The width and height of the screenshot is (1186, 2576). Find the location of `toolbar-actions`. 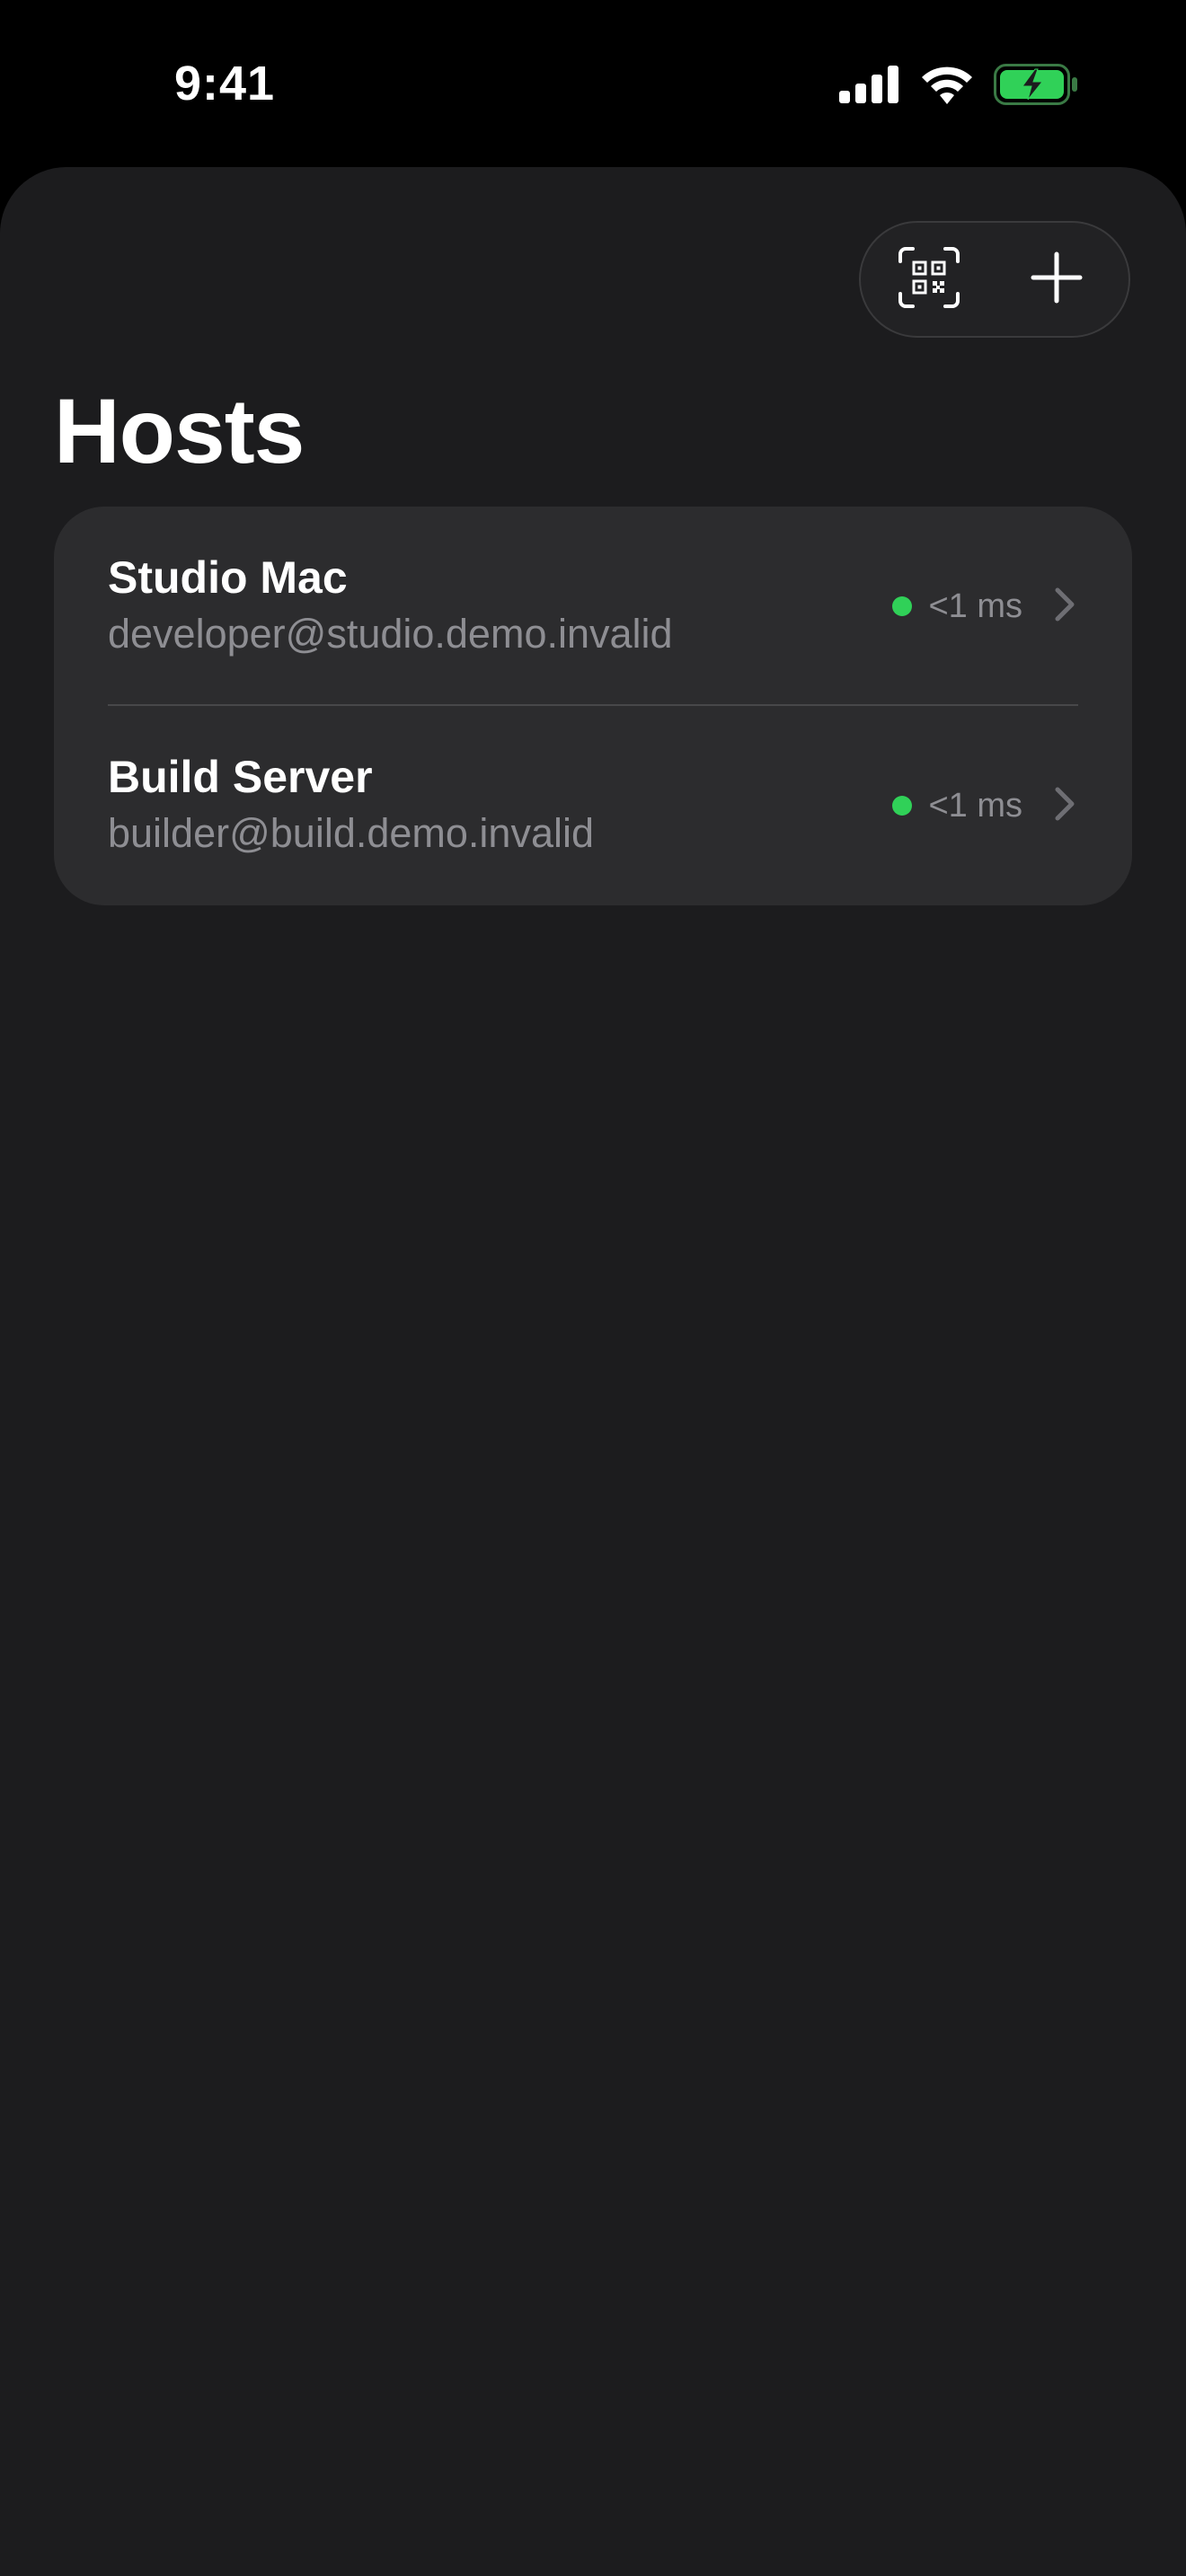

toolbar-actions is located at coordinates (994, 279).